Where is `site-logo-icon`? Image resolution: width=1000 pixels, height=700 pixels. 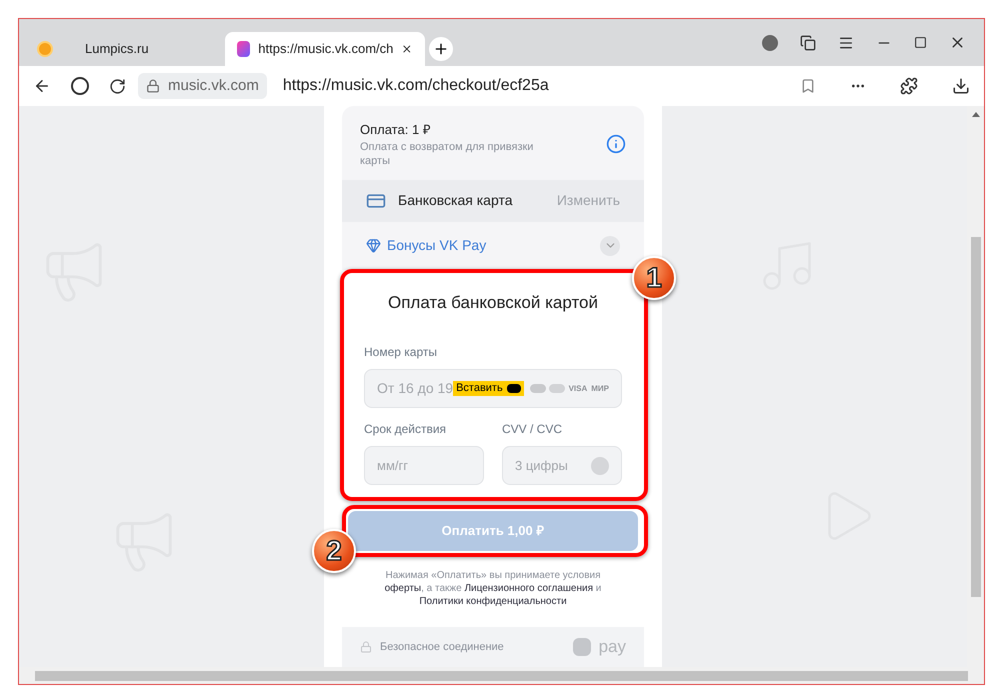 site-logo-icon is located at coordinates (45, 49).